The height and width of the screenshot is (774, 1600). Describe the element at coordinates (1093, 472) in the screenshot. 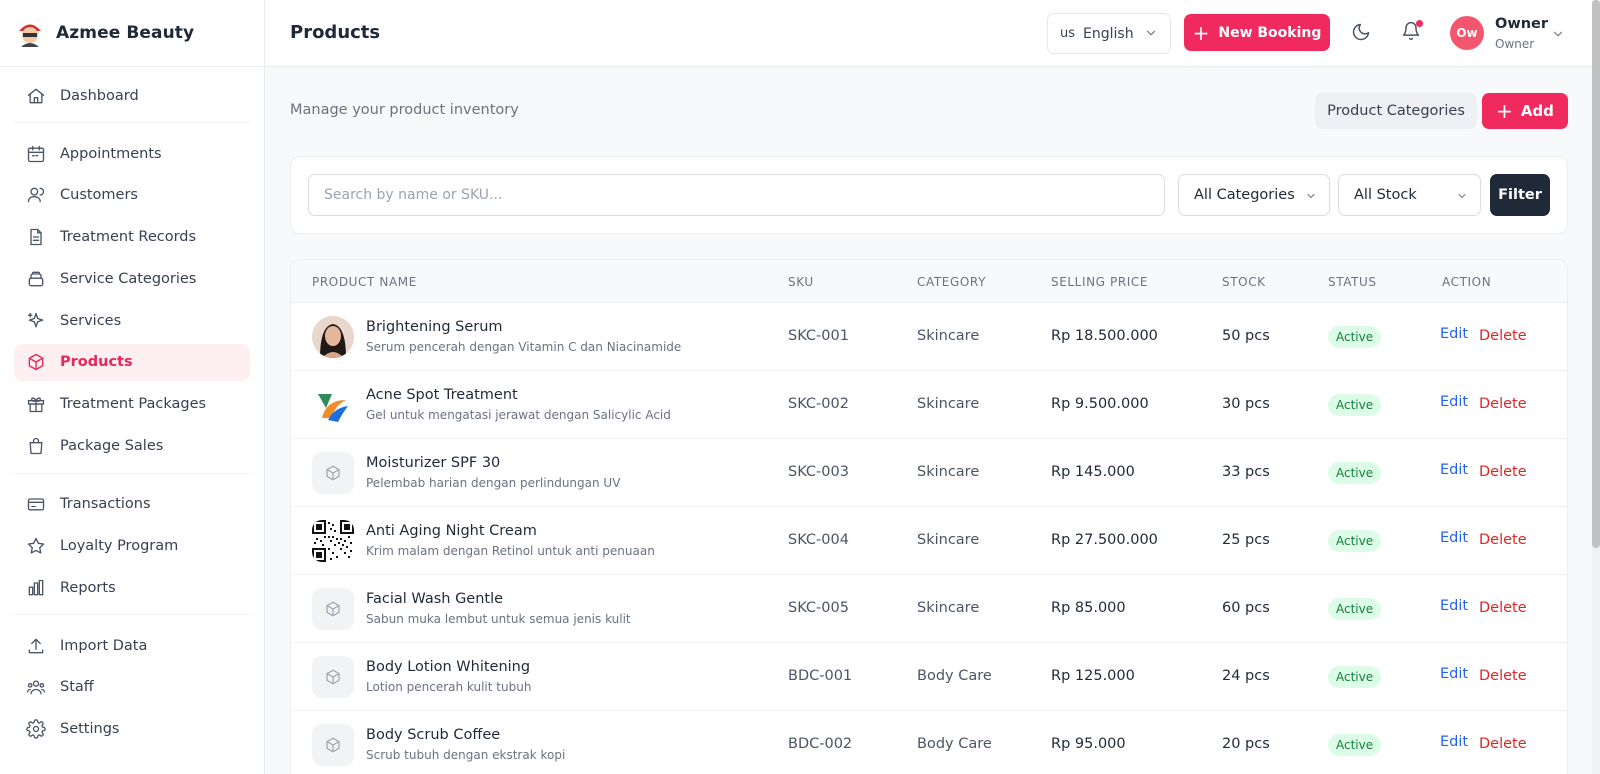

I see `product-price: Rp 145.000` at that location.